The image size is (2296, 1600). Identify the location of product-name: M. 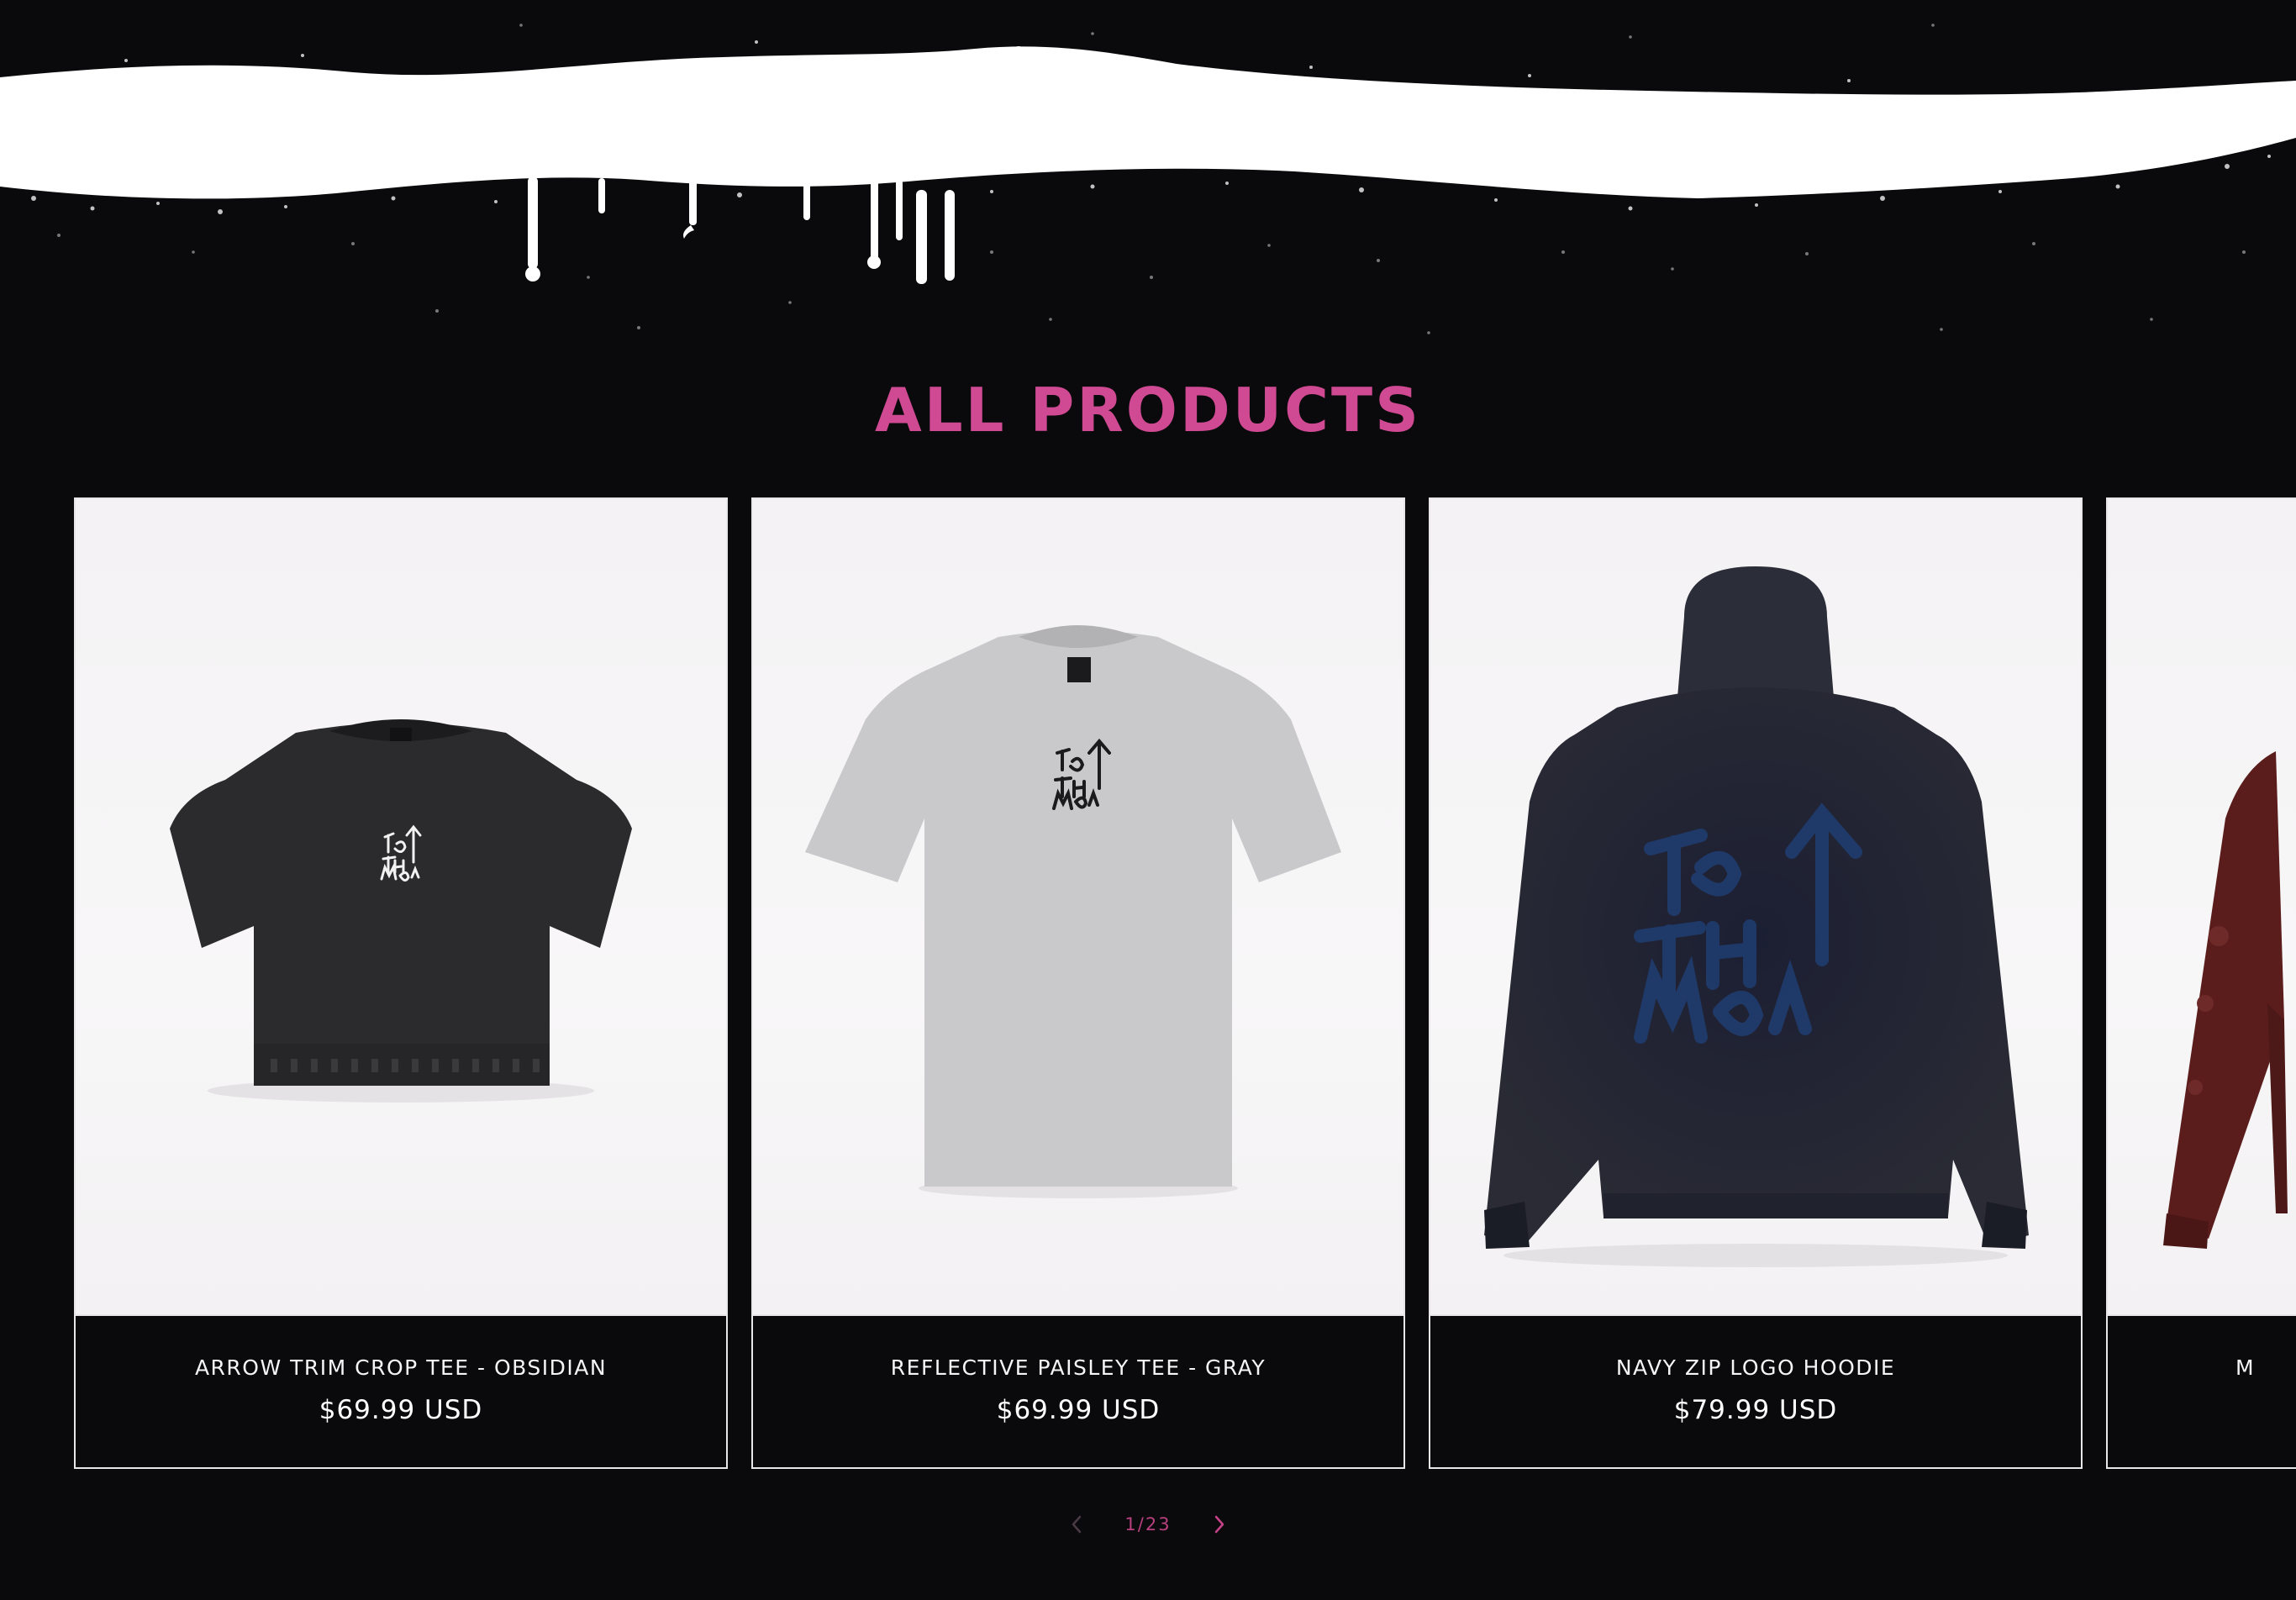
(2202, 1368).